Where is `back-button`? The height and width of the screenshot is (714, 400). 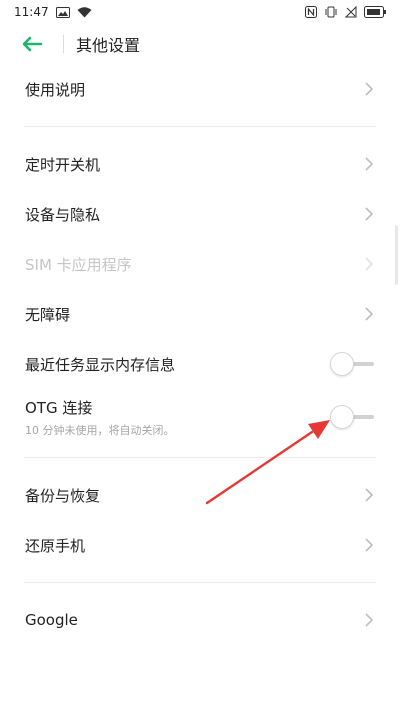
back-button is located at coordinates (32, 44).